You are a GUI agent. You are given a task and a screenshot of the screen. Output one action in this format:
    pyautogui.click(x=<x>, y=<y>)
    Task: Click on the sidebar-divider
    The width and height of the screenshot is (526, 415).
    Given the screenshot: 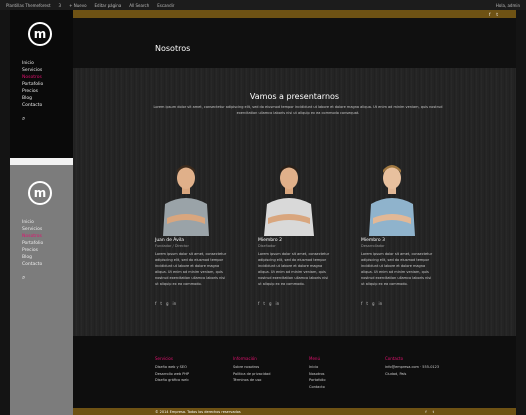 What is the action you would take?
    pyautogui.click(x=41, y=161)
    